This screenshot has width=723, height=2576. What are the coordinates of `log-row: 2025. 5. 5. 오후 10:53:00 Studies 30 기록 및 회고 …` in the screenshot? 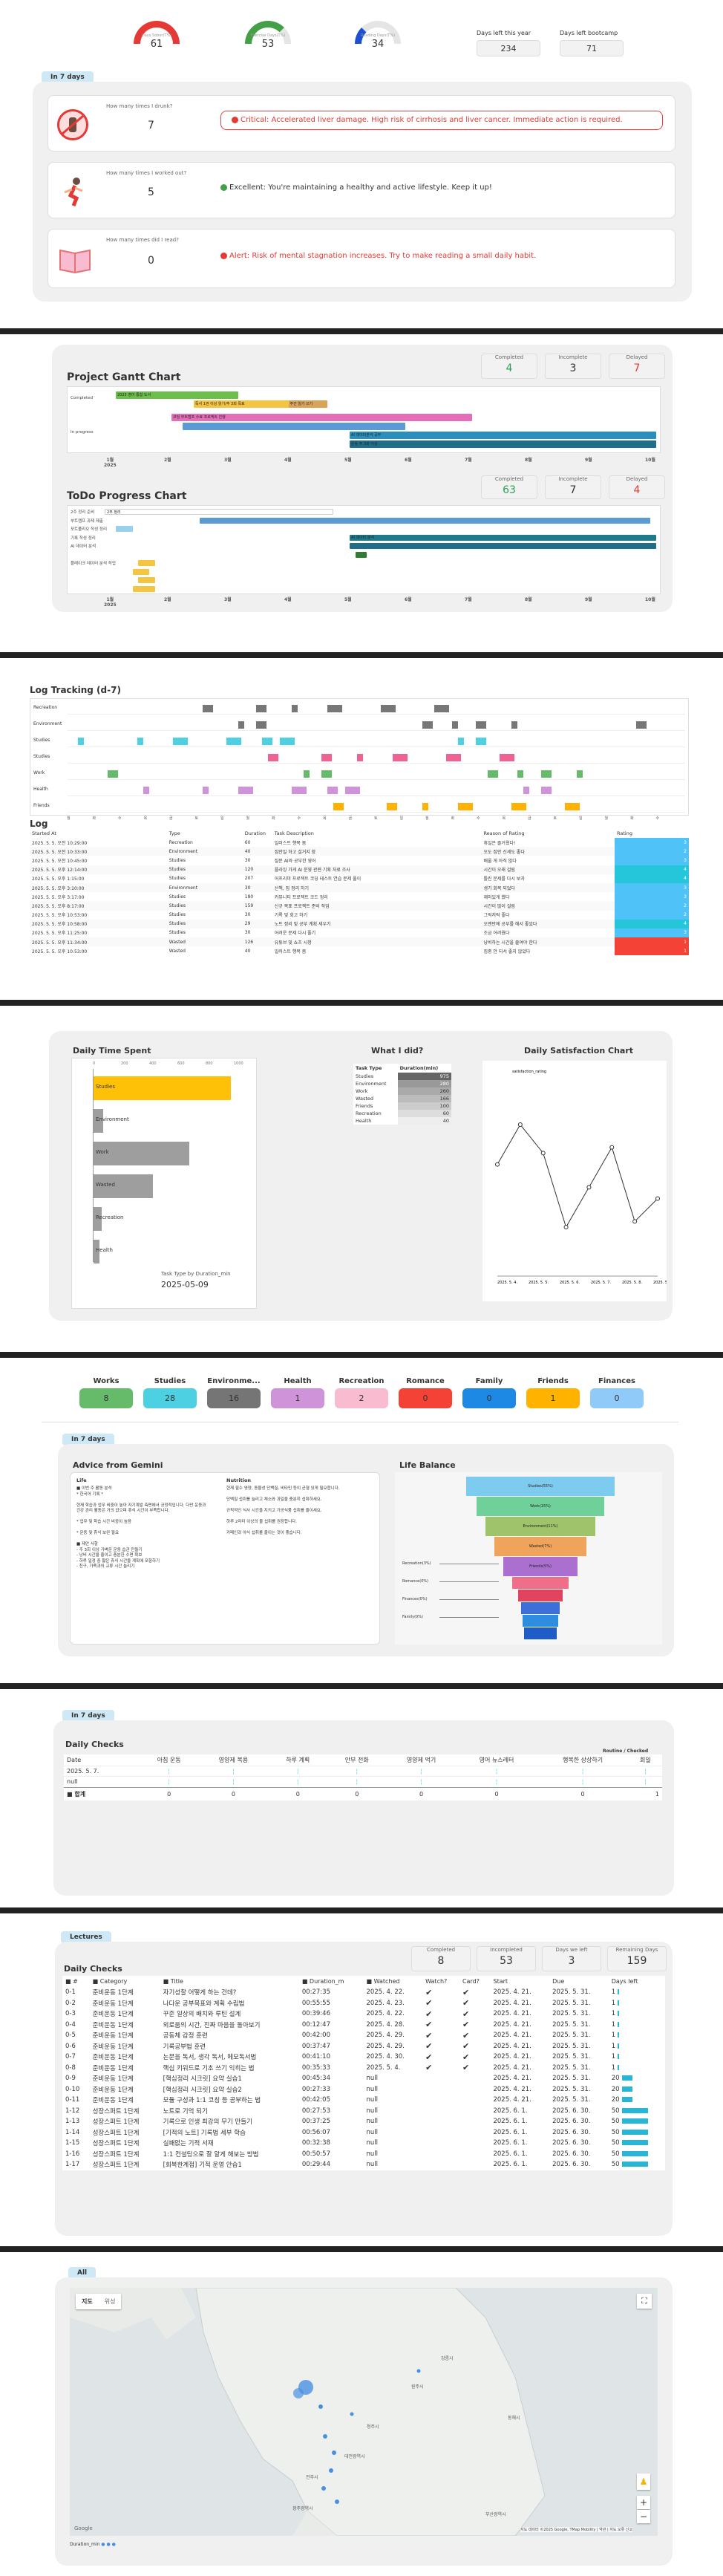 It's located at (360, 915).